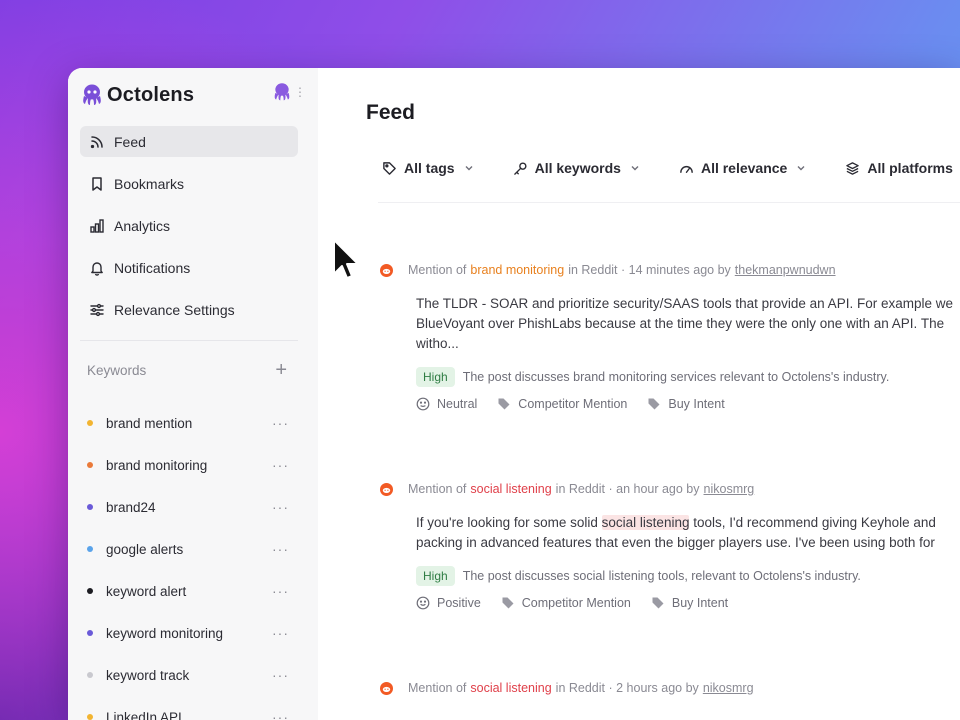 This screenshot has width=960, height=720. I want to click on filter-divider, so click(669, 202).